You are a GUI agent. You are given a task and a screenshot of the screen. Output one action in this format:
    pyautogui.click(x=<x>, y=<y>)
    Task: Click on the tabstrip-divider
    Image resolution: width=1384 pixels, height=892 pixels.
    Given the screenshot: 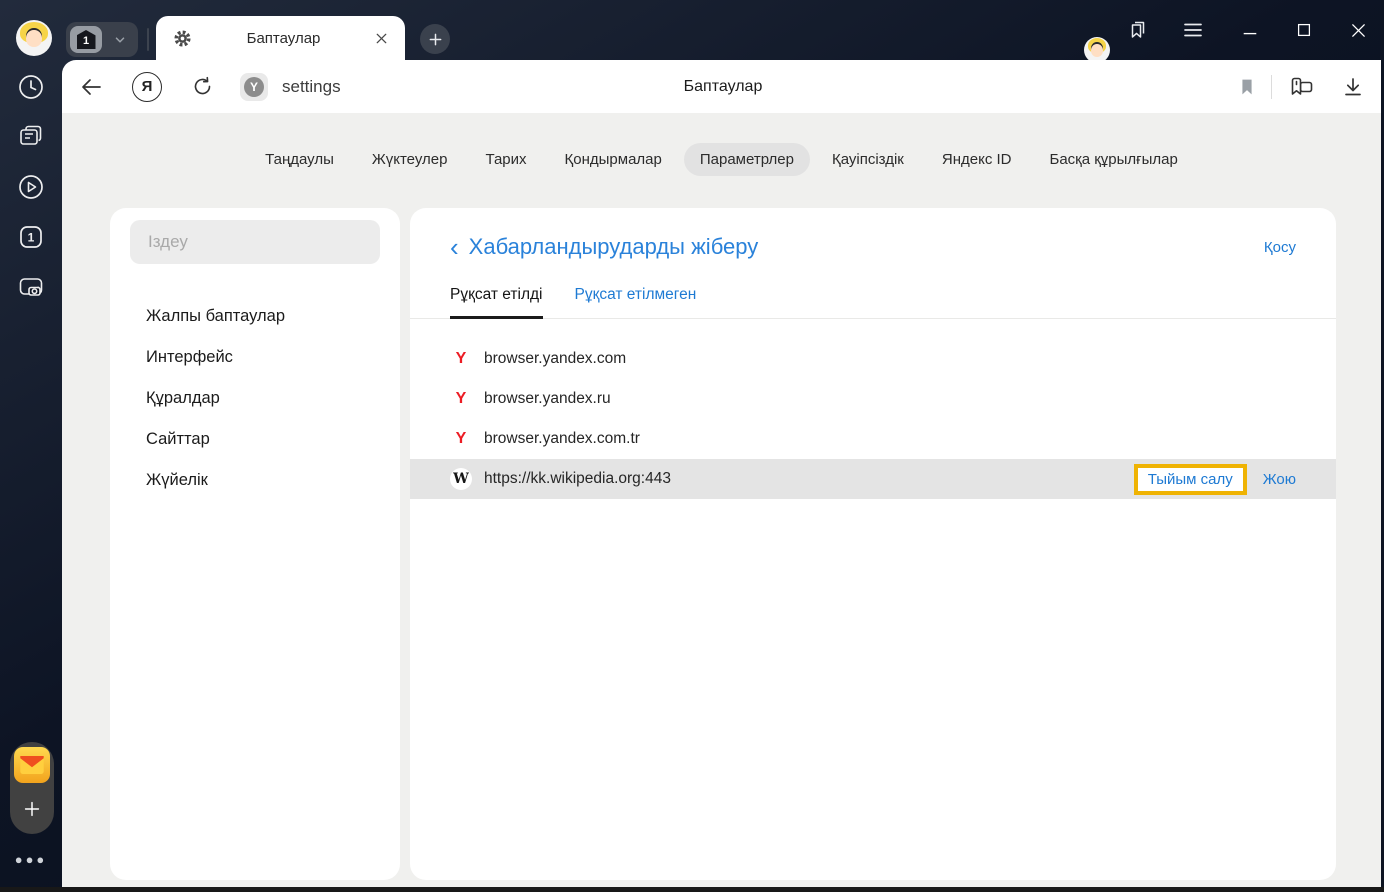 What is the action you would take?
    pyautogui.click(x=148, y=39)
    